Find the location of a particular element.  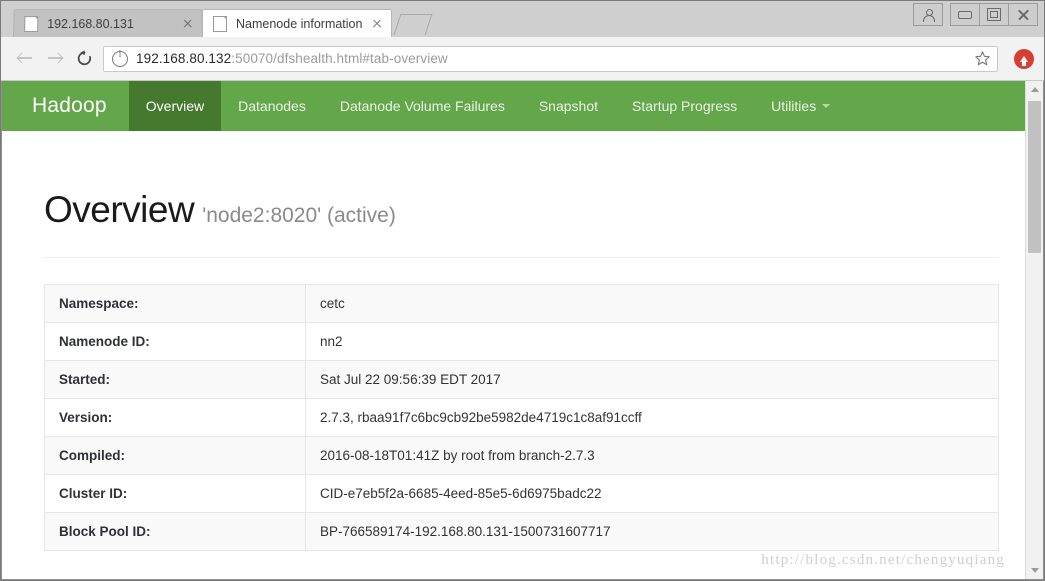

window-controls is located at coordinates (975, 14).